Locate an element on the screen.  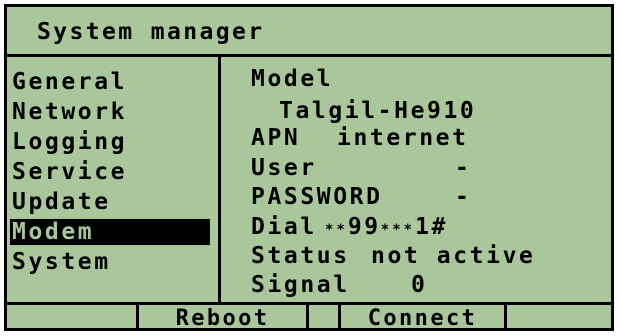
connect-button: Connect is located at coordinates (422, 316).